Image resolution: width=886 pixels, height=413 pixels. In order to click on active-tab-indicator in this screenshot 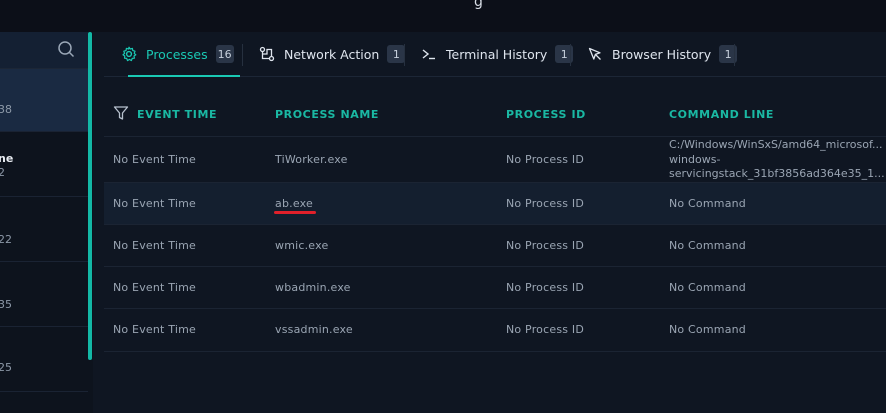, I will do `click(184, 76)`.